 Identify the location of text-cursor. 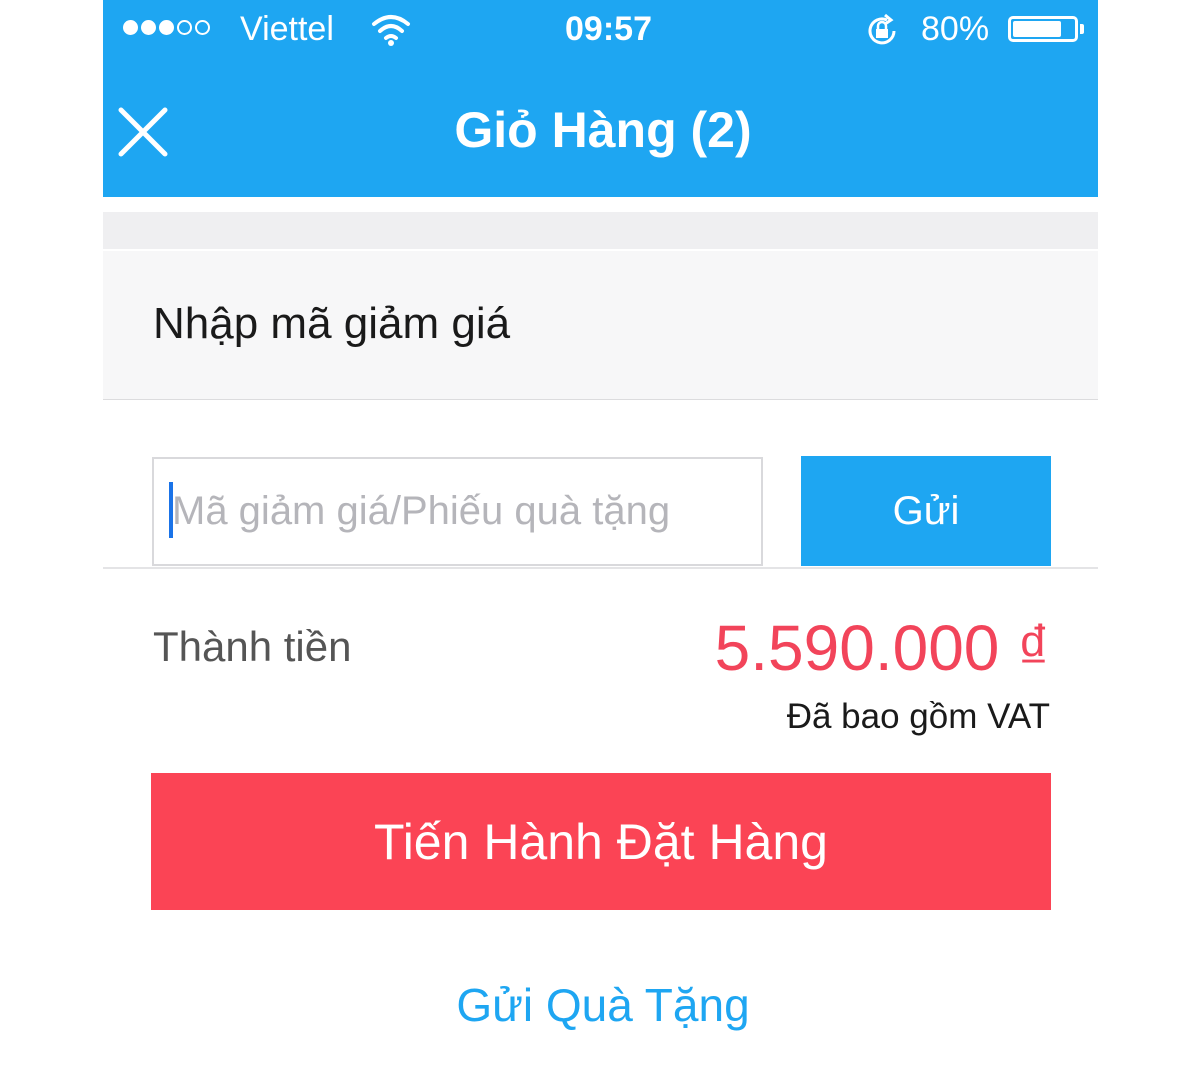
(171, 510).